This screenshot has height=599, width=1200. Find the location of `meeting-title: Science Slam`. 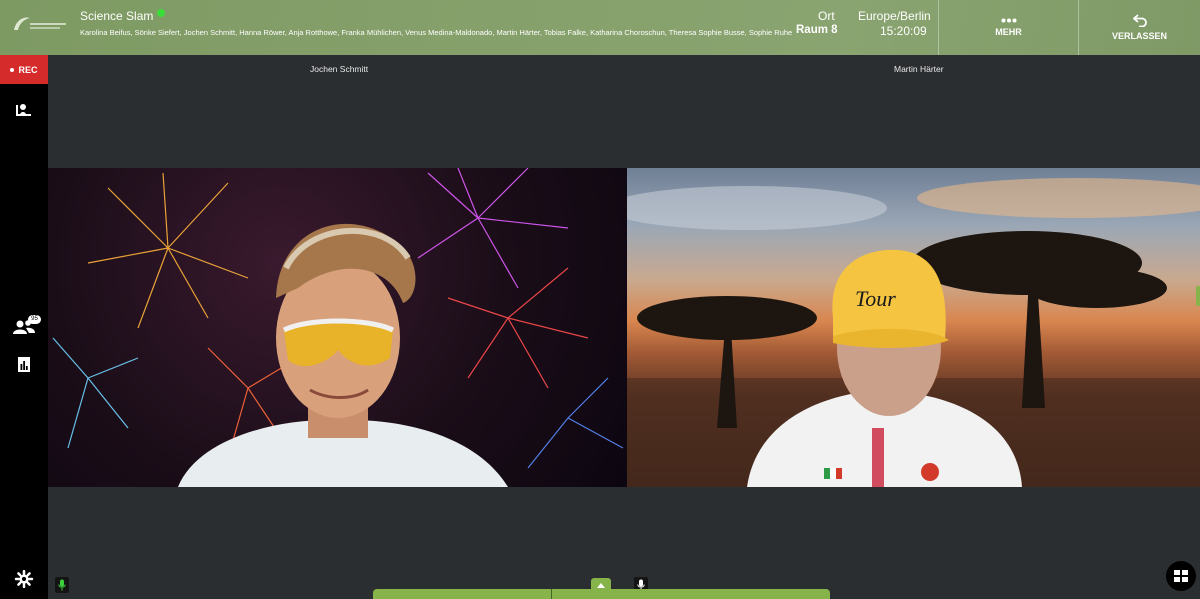

meeting-title: Science Slam is located at coordinates (123, 16).